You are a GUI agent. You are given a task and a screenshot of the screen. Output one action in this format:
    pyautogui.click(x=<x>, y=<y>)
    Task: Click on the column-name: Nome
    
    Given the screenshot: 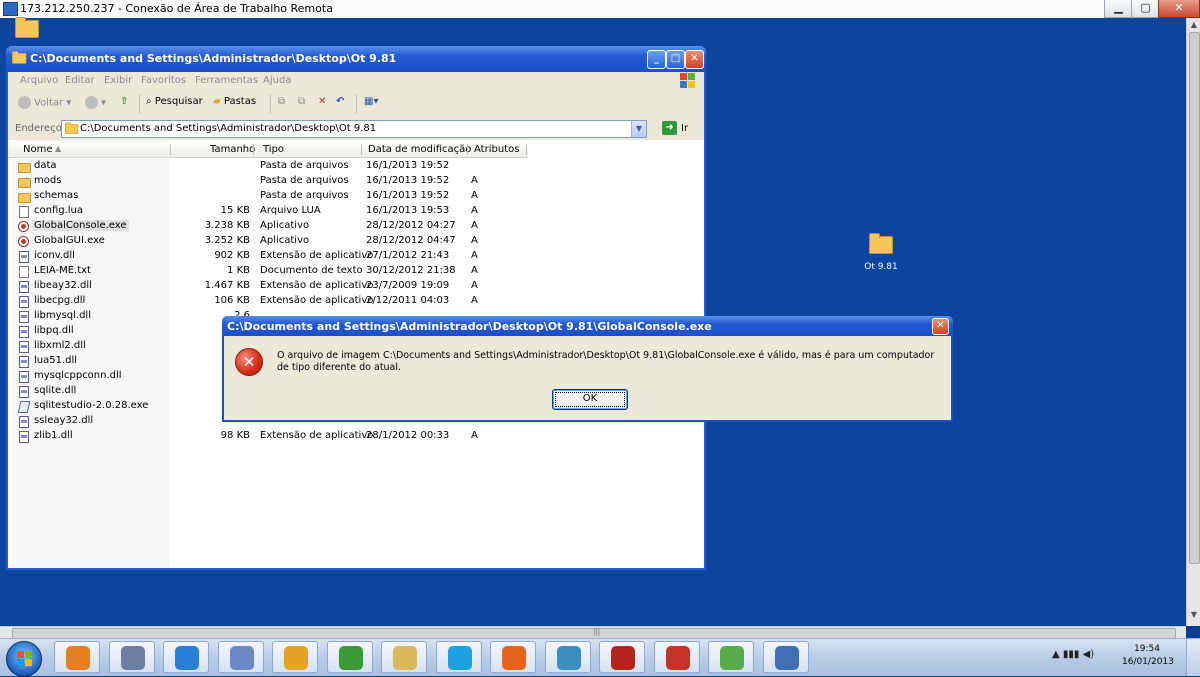 What is the action you would take?
    pyautogui.click(x=38, y=149)
    